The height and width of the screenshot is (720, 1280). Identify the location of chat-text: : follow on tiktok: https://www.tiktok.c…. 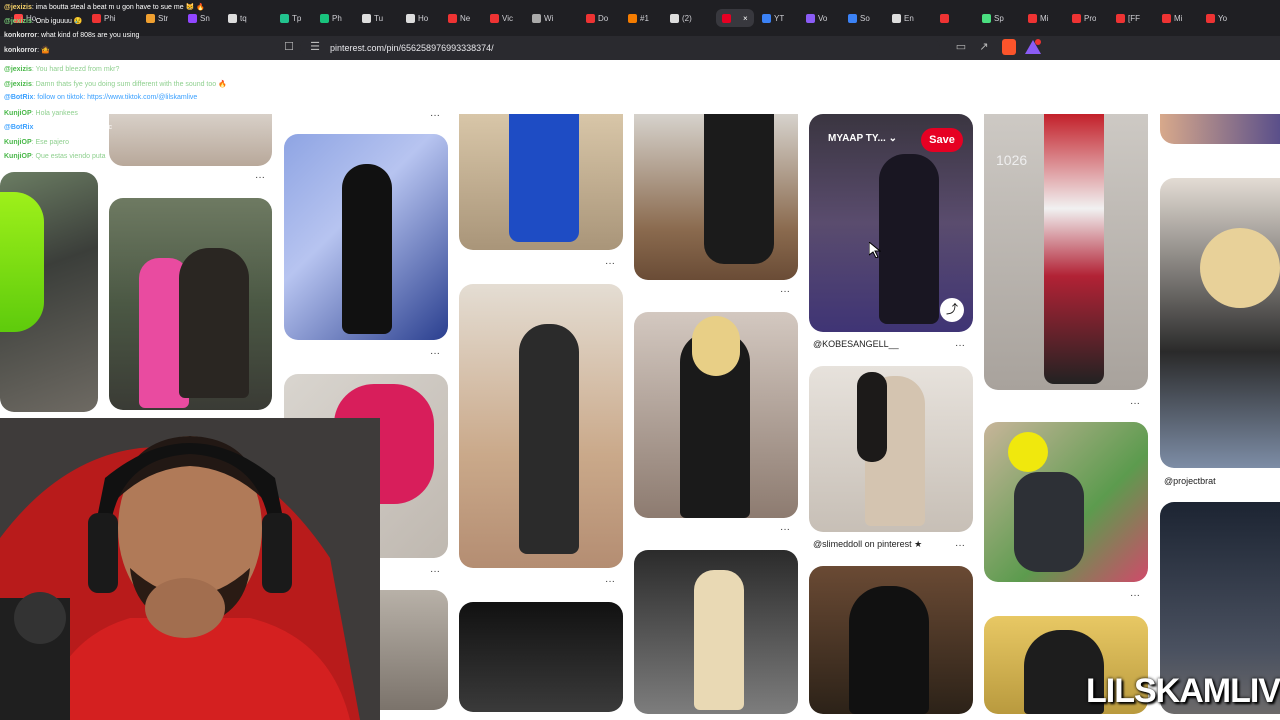
(115, 97).